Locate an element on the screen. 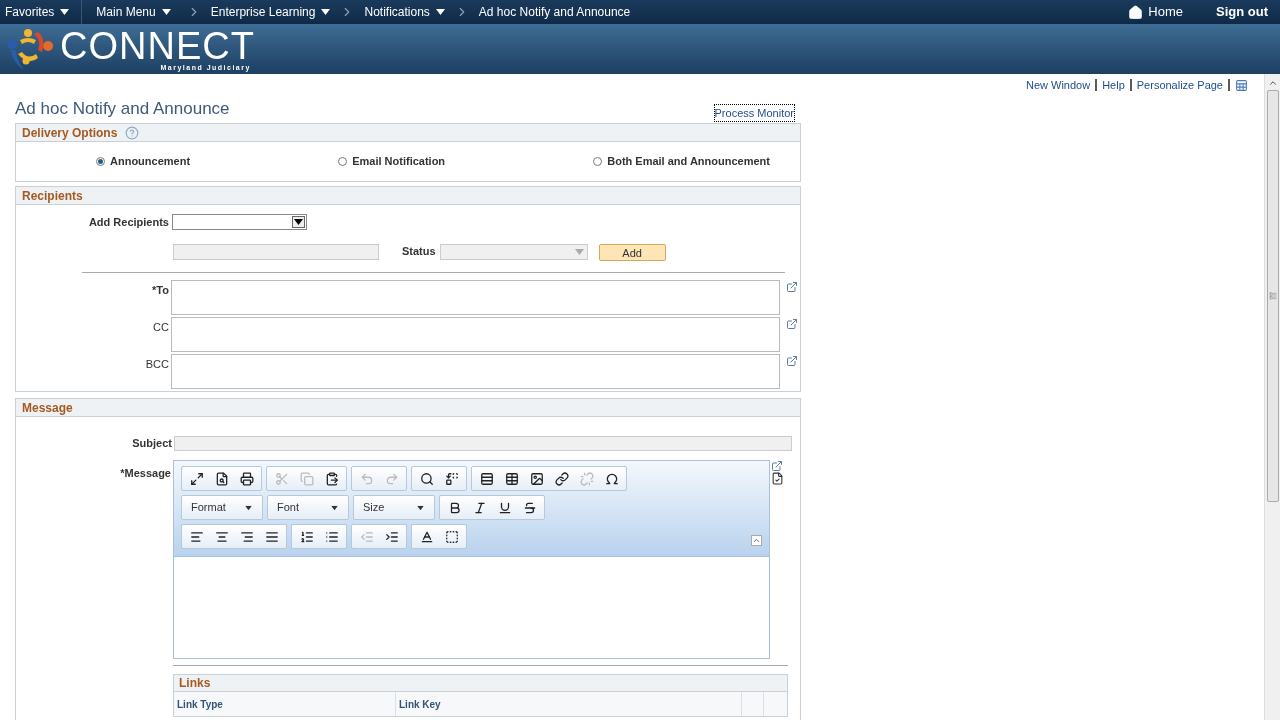 Image resolution: width=1280 pixels, height=720 pixels. print-icon is located at coordinates (246, 478).